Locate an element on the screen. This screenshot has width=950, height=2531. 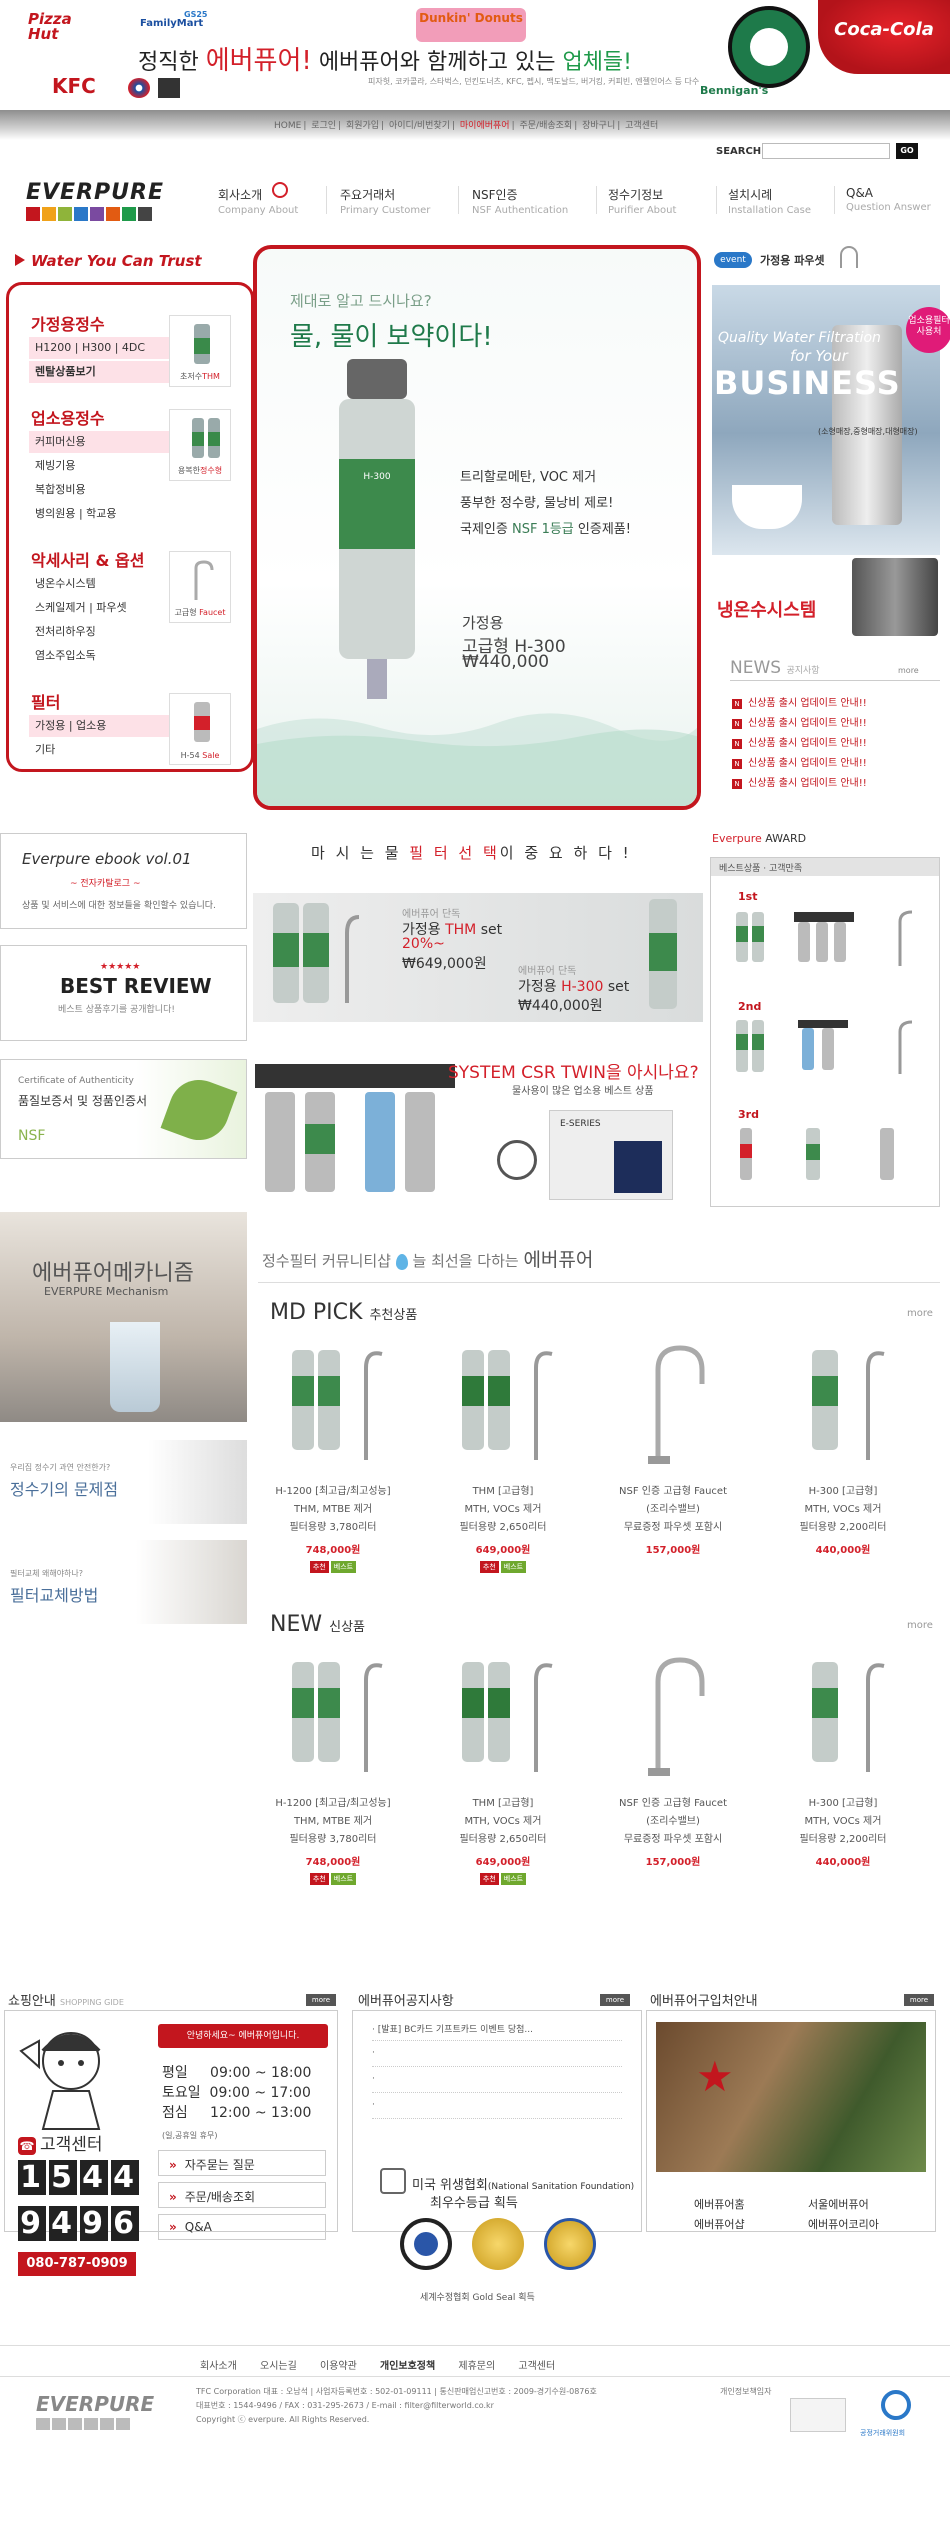
new-more: more is located at coordinates (920, 1625).